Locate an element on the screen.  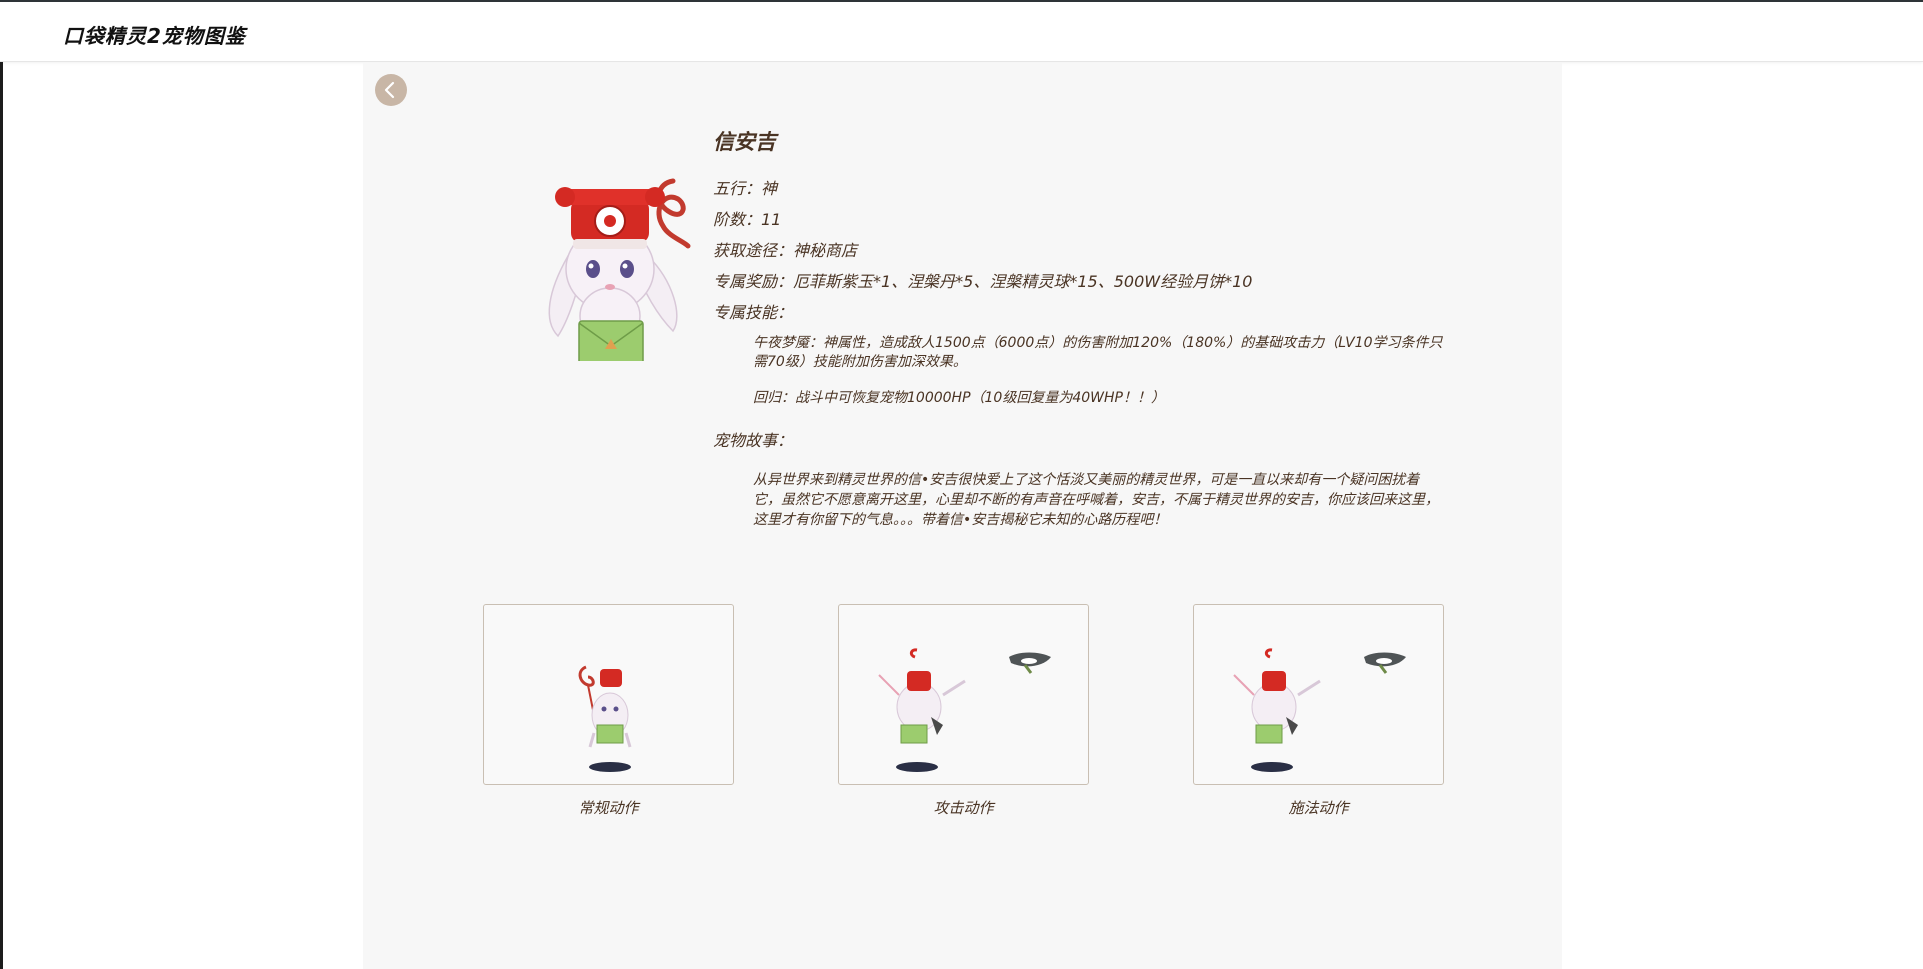
skill-item: 回归：战斗中可恢复宠物10000HP（10级回复量为40WHP！！） is located at coordinates (959, 398).